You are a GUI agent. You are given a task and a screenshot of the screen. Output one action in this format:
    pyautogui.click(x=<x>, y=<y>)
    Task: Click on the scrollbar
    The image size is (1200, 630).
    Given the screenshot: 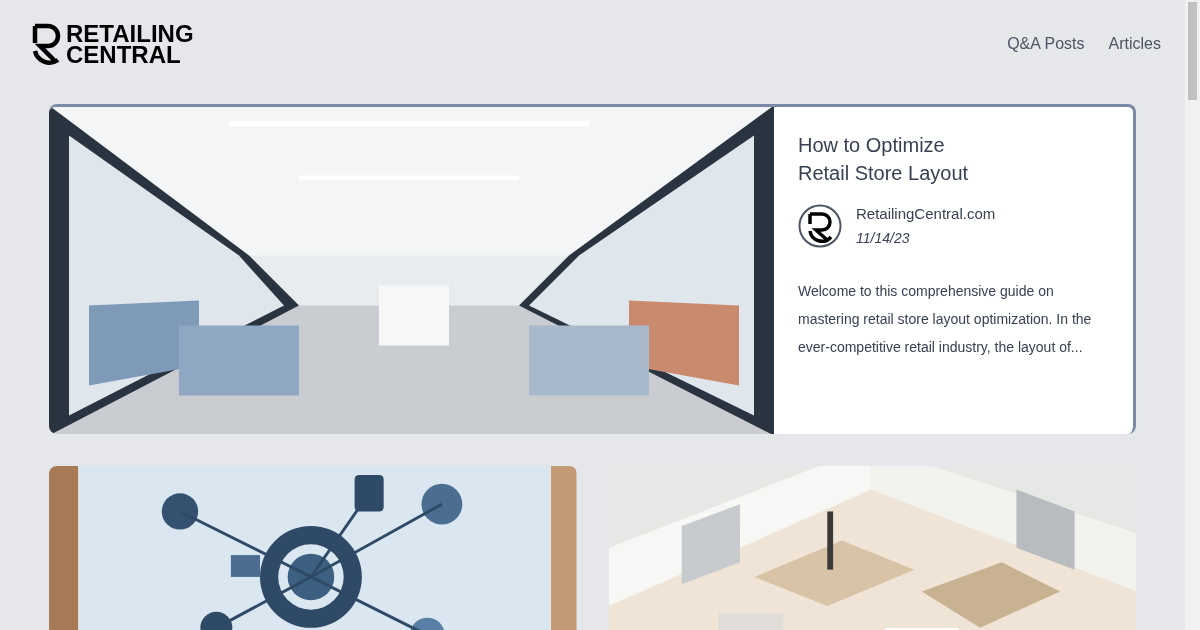 What is the action you would take?
    pyautogui.click(x=1192, y=315)
    